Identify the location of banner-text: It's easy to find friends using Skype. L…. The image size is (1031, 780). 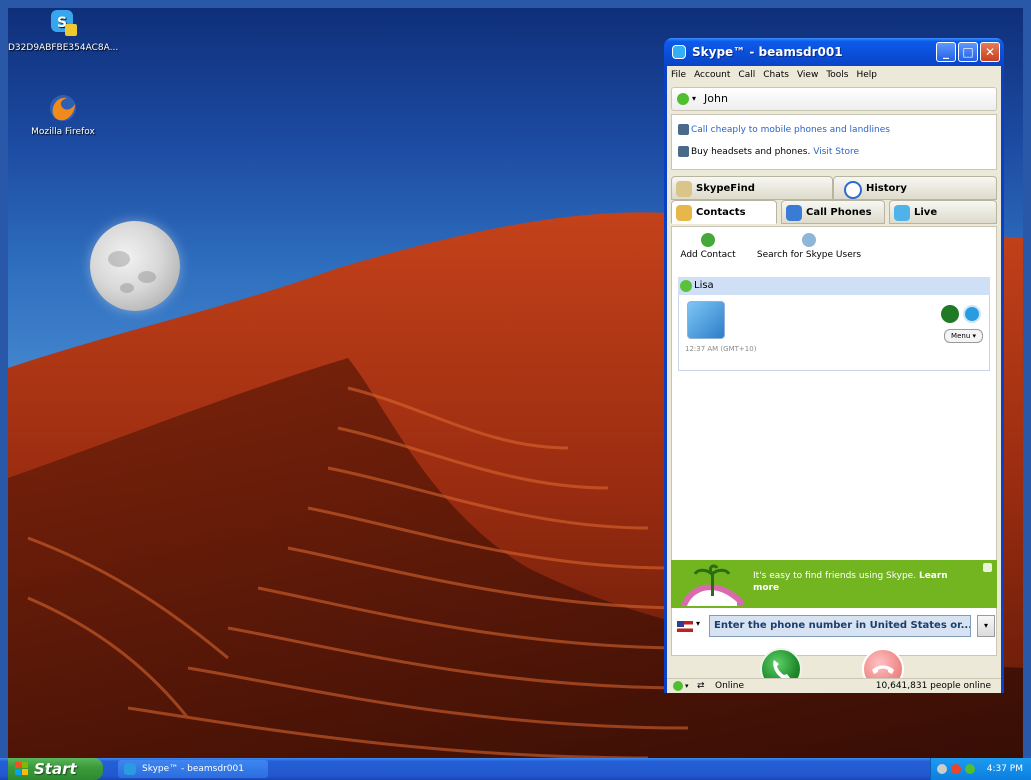
(850, 582).